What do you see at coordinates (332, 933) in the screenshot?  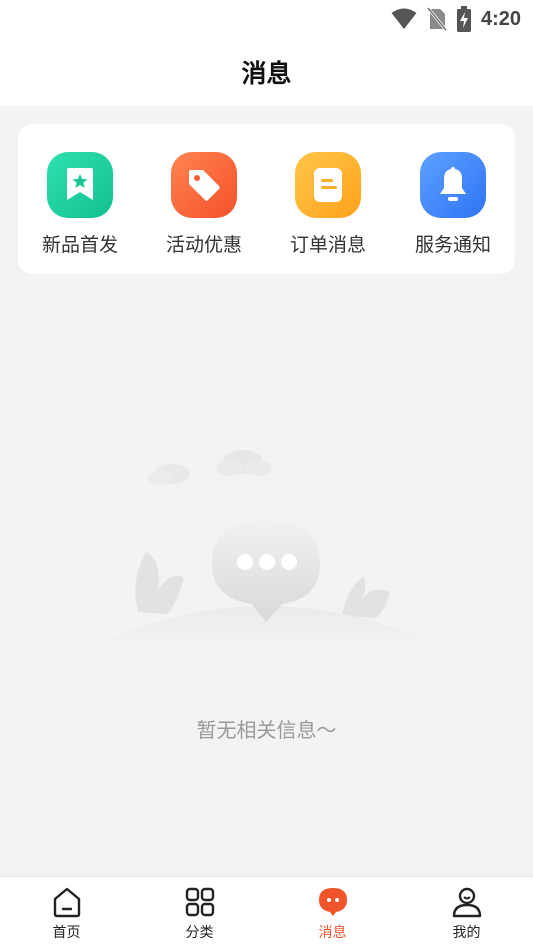 I see `tab-label: 消息` at bounding box center [332, 933].